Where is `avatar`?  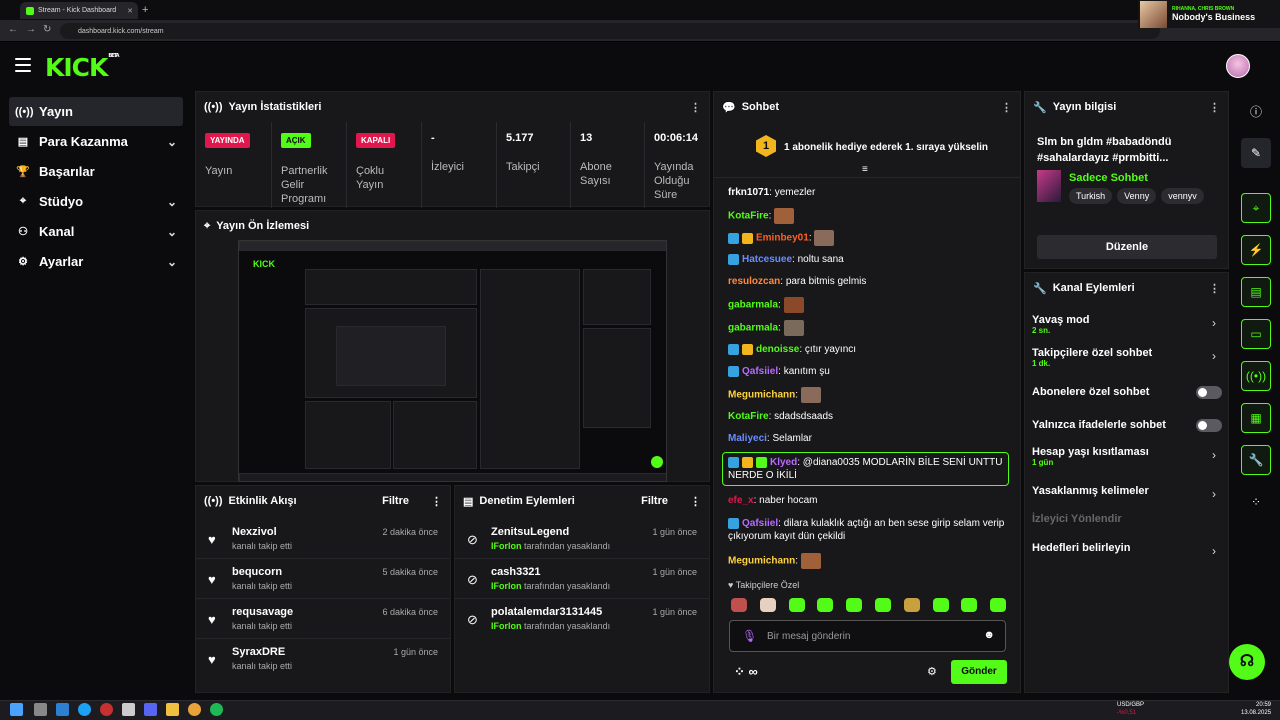
avatar is located at coordinates (1238, 66).